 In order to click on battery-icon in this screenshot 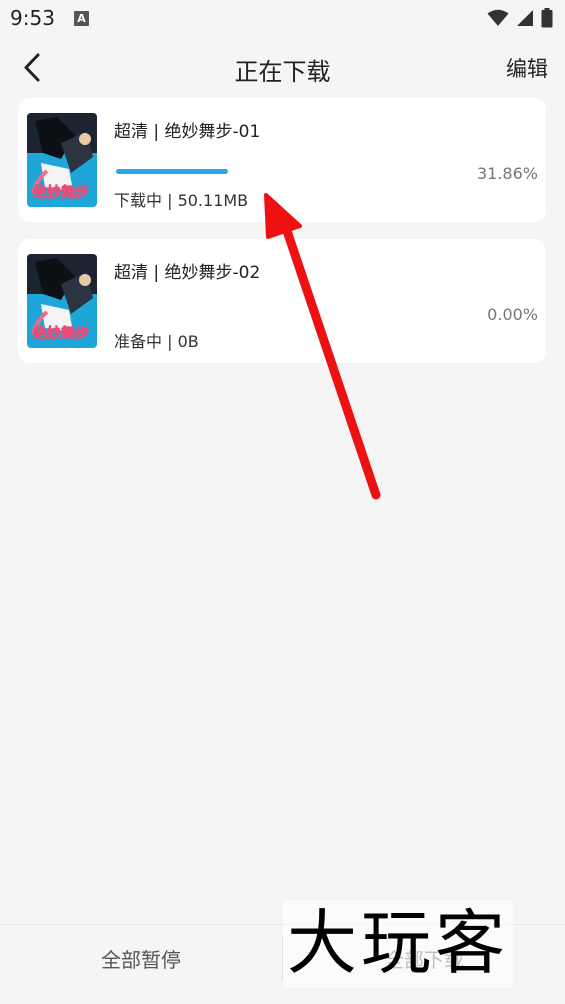, I will do `click(547, 18)`.